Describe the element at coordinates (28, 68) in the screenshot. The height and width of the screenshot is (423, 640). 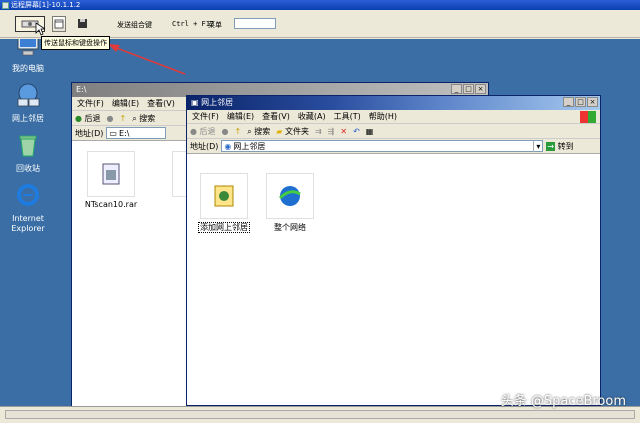
I see `desktop-icon-label: 我的电脑` at that location.